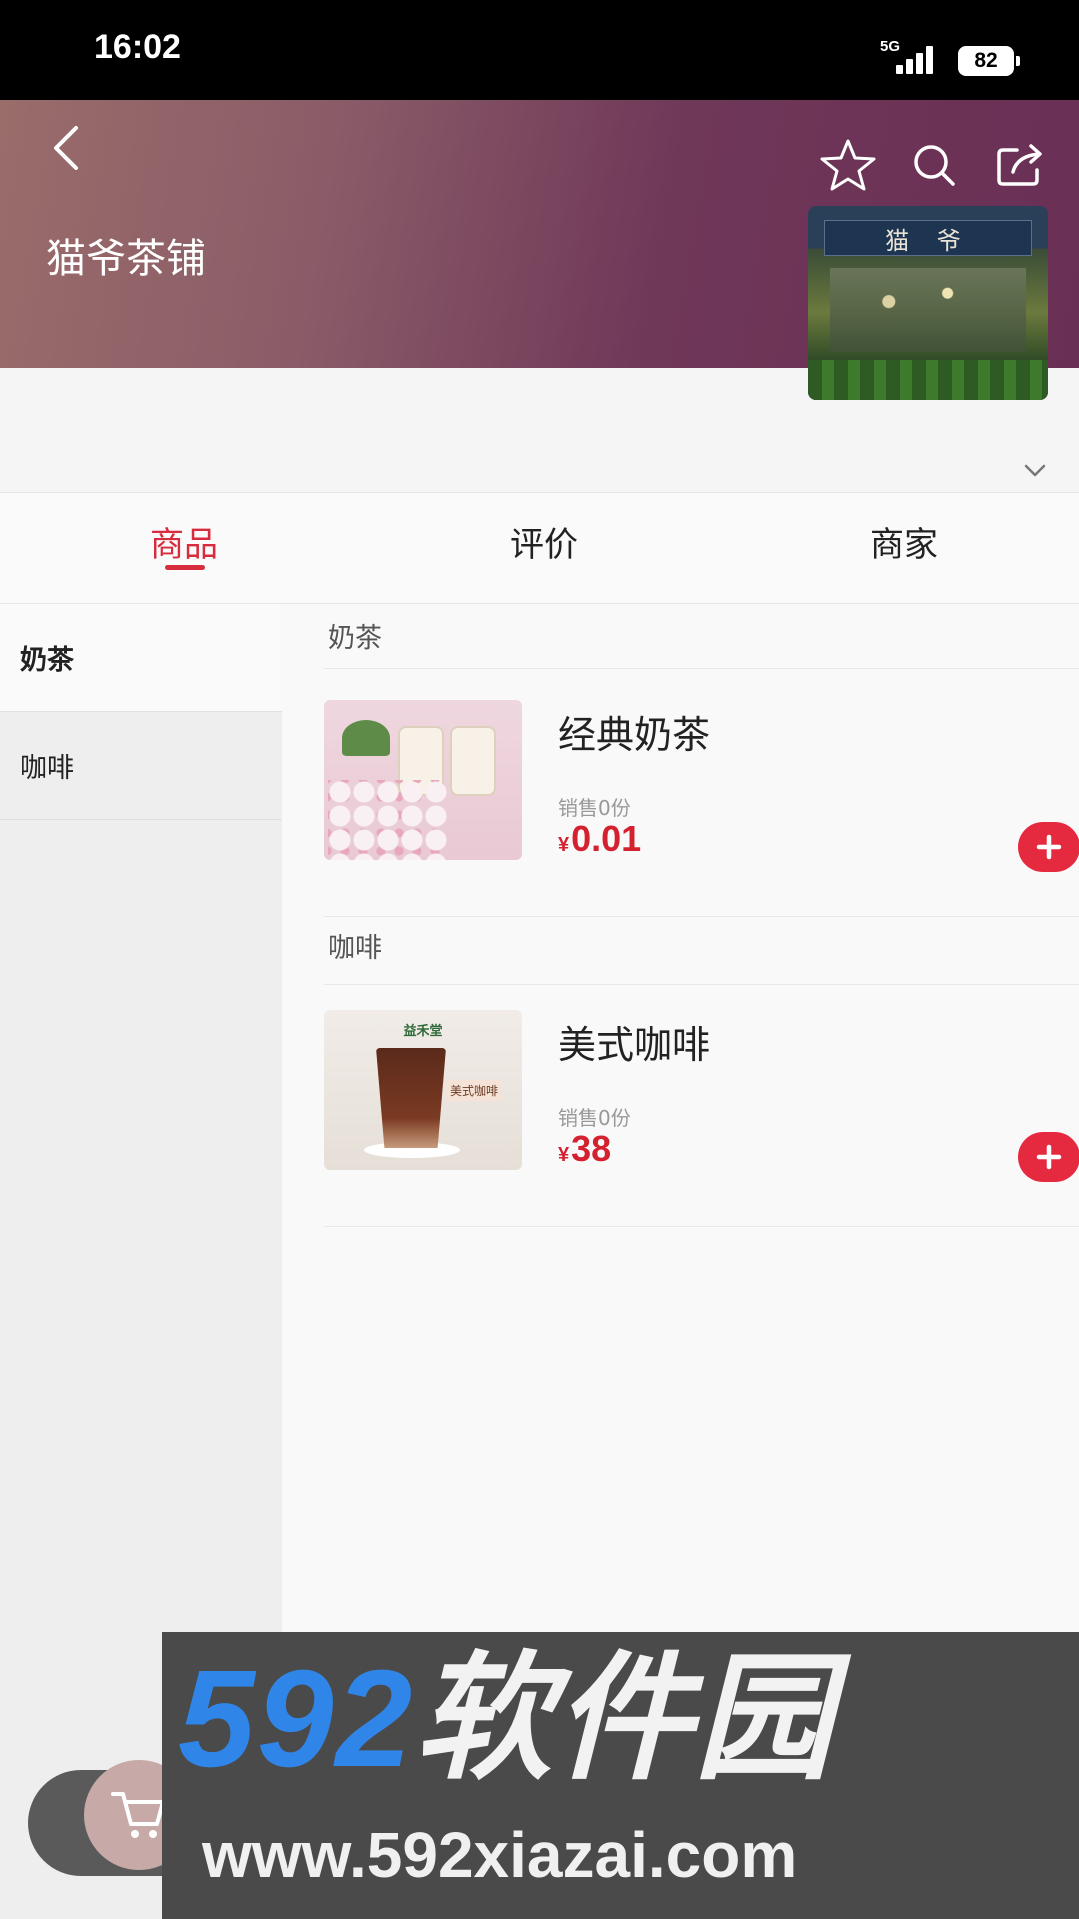 This screenshot has width=1079, height=1919. What do you see at coordinates (184, 541) in the screenshot?
I see `tab-products: 商品` at bounding box center [184, 541].